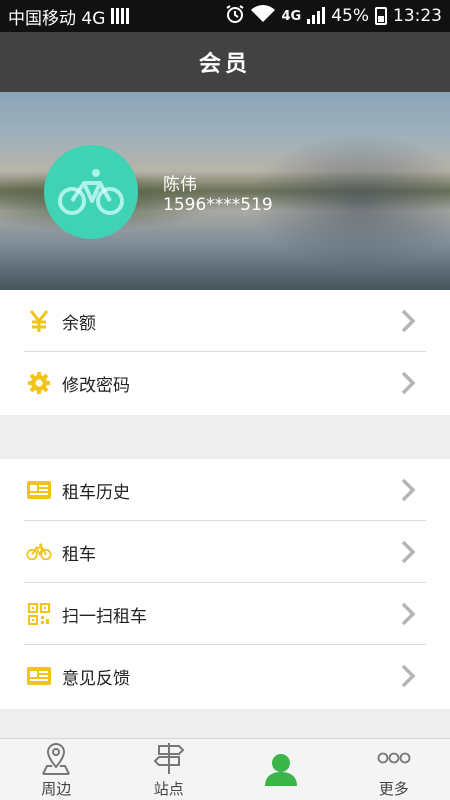 This screenshot has height=800, width=450. Describe the element at coordinates (168, 788) in the screenshot. I see `nav-label: 站点` at that location.